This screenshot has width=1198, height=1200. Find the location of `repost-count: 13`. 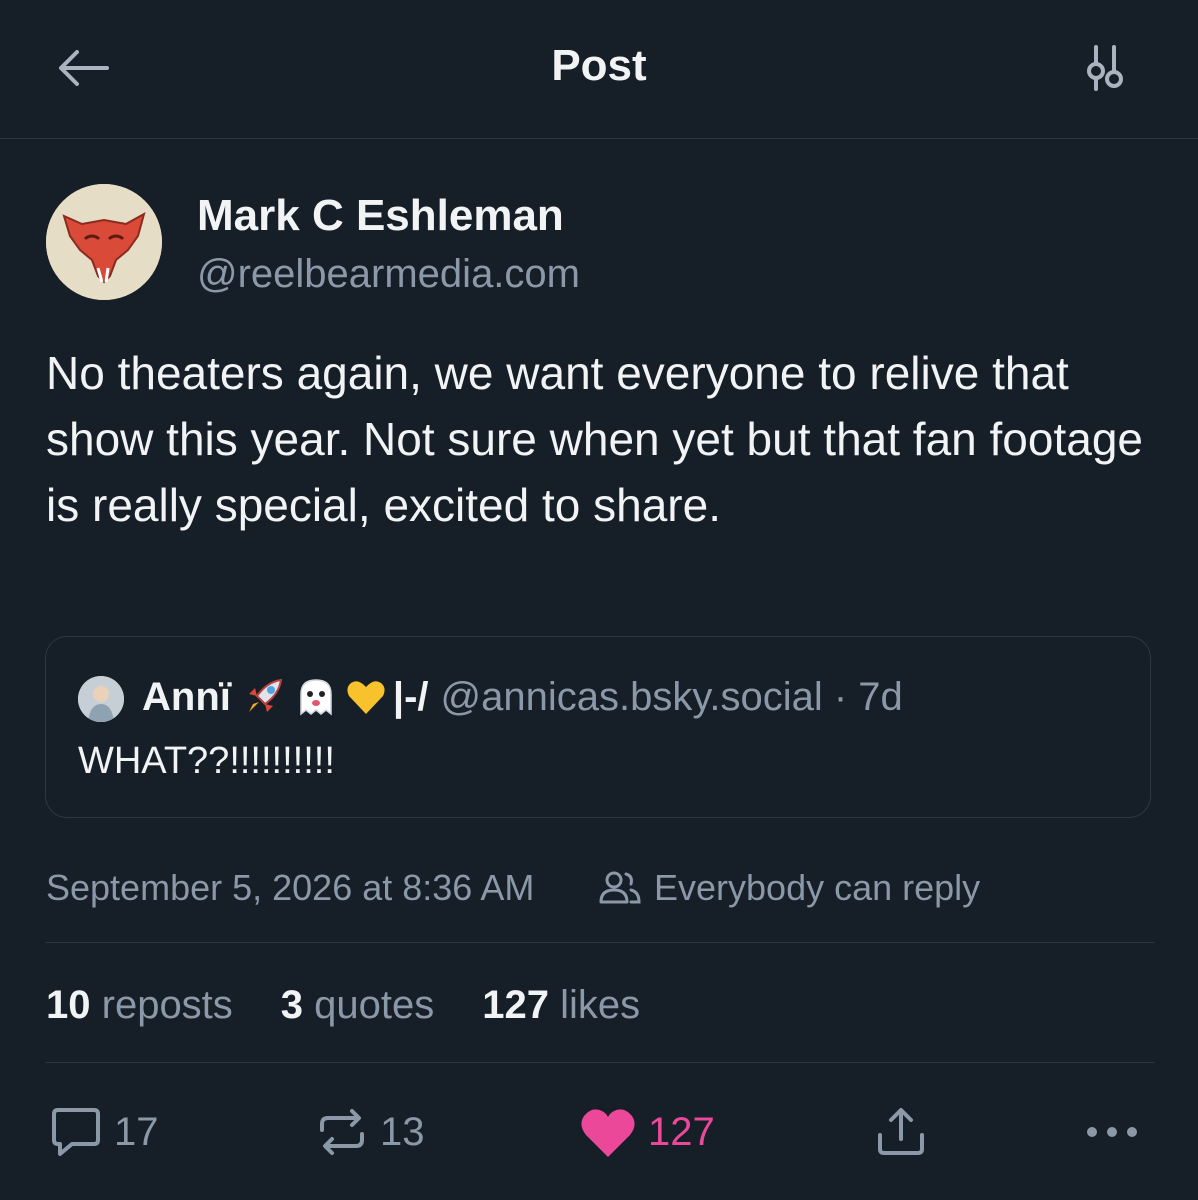

repost-count: 13 is located at coordinates (402, 1131).